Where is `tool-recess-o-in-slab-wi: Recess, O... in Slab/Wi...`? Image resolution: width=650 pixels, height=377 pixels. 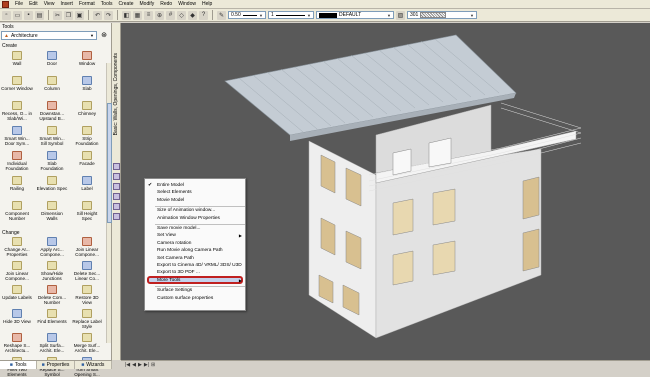
tool-recess-o-in-slab-wi: Recess, O... in Slab/Wi... is located at coordinates (17, 111).